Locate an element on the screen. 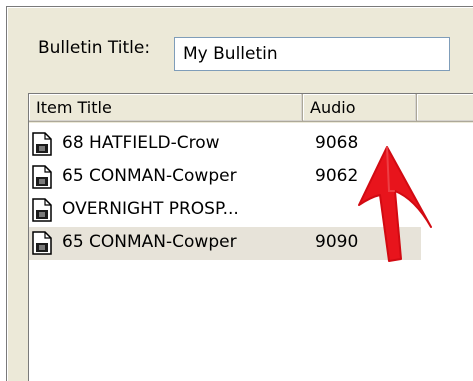 The height and width of the screenshot is (381, 473). item-title: 68 HATFIELD-Crow is located at coordinates (141, 143).